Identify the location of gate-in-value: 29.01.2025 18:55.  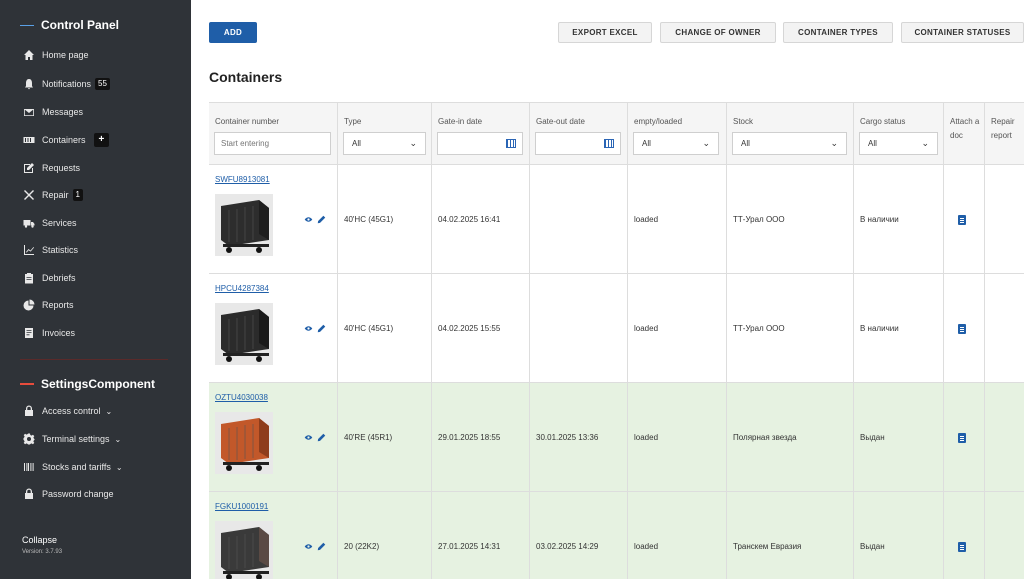
(469, 437).